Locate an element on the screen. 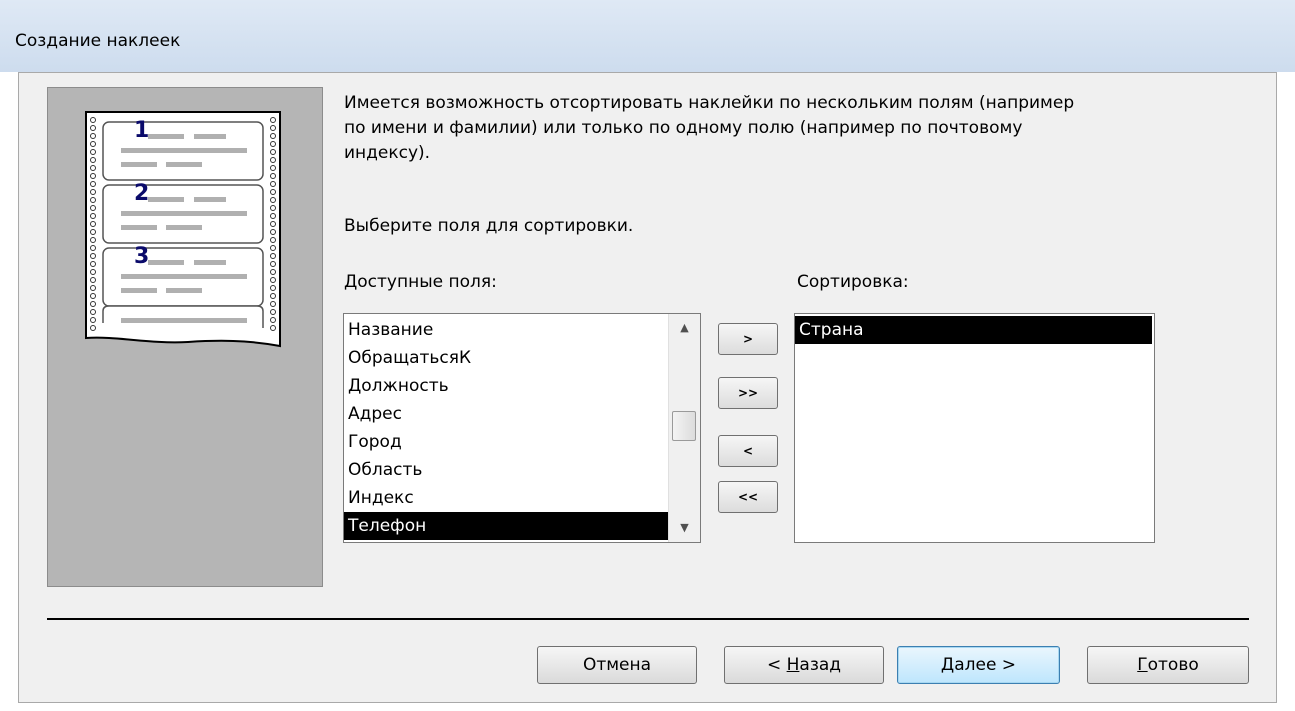 The height and width of the screenshot is (711, 1295). list-item: Индекс is located at coordinates (506, 498).